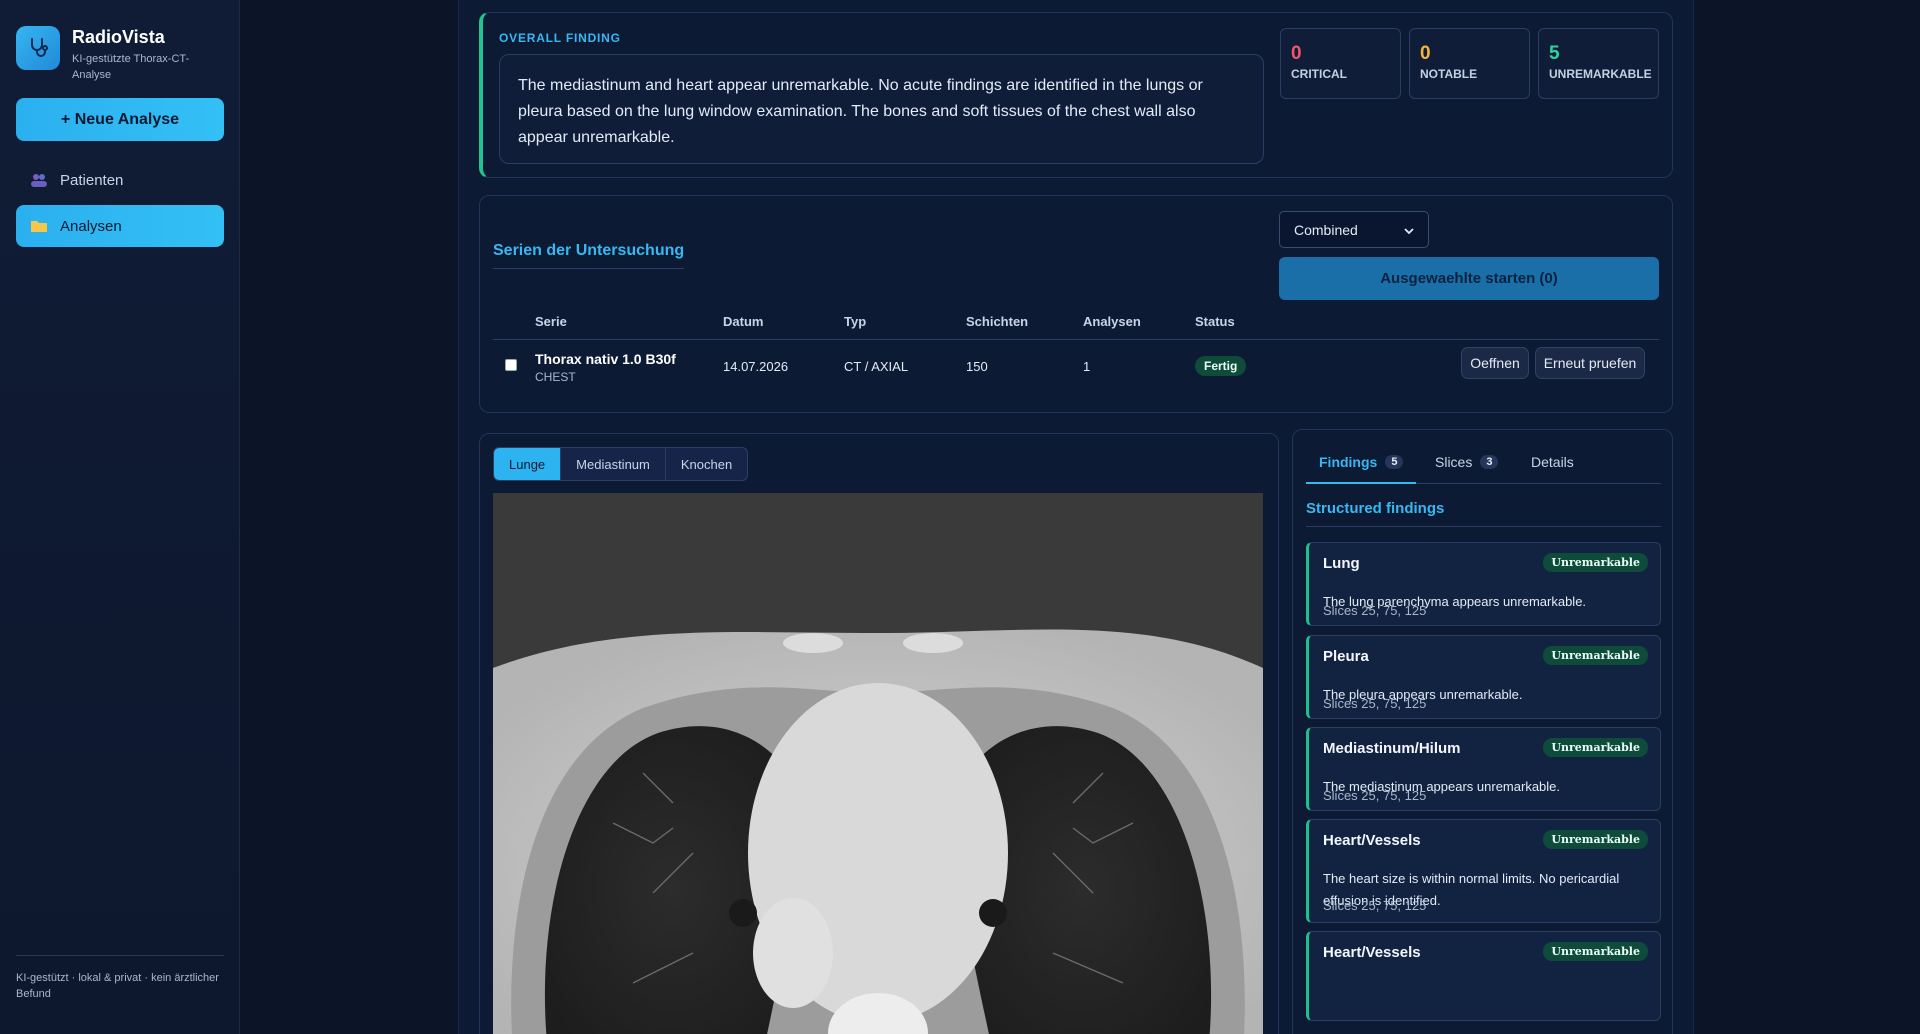 The image size is (1920, 1034). Describe the element at coordinates (1392, 748) in the screenshot. I see `finding-title: Mediastinum/Hilum` at that location.